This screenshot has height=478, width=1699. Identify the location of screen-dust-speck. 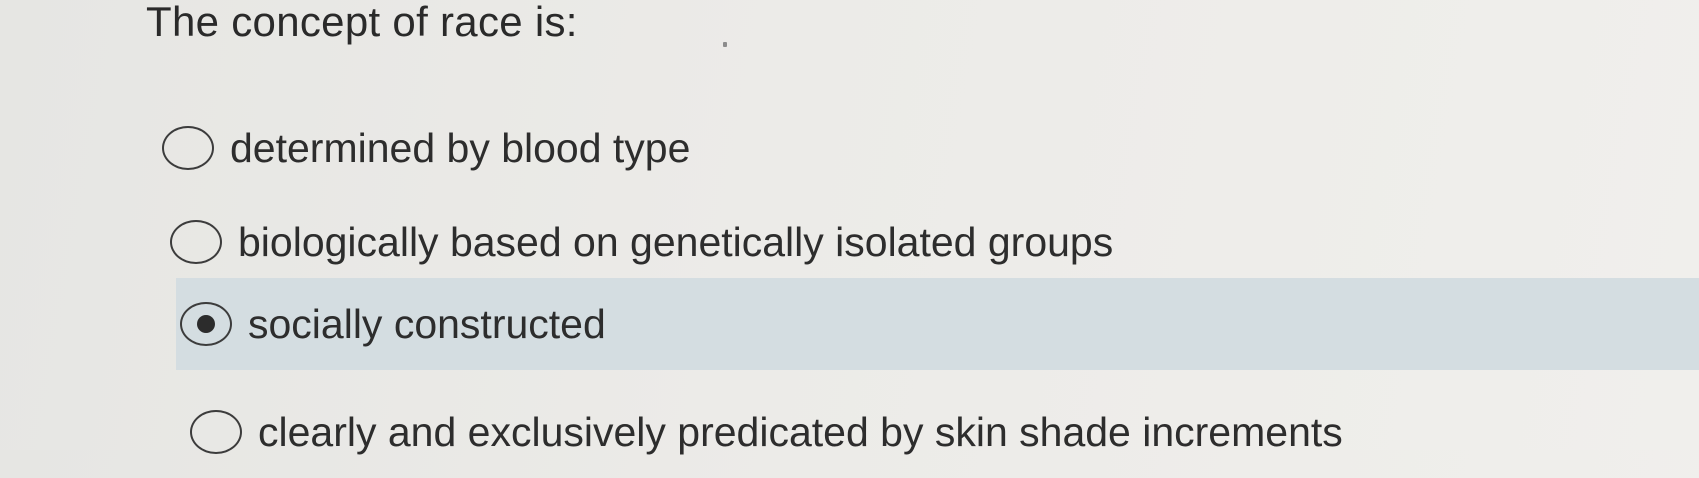
(725, 44).